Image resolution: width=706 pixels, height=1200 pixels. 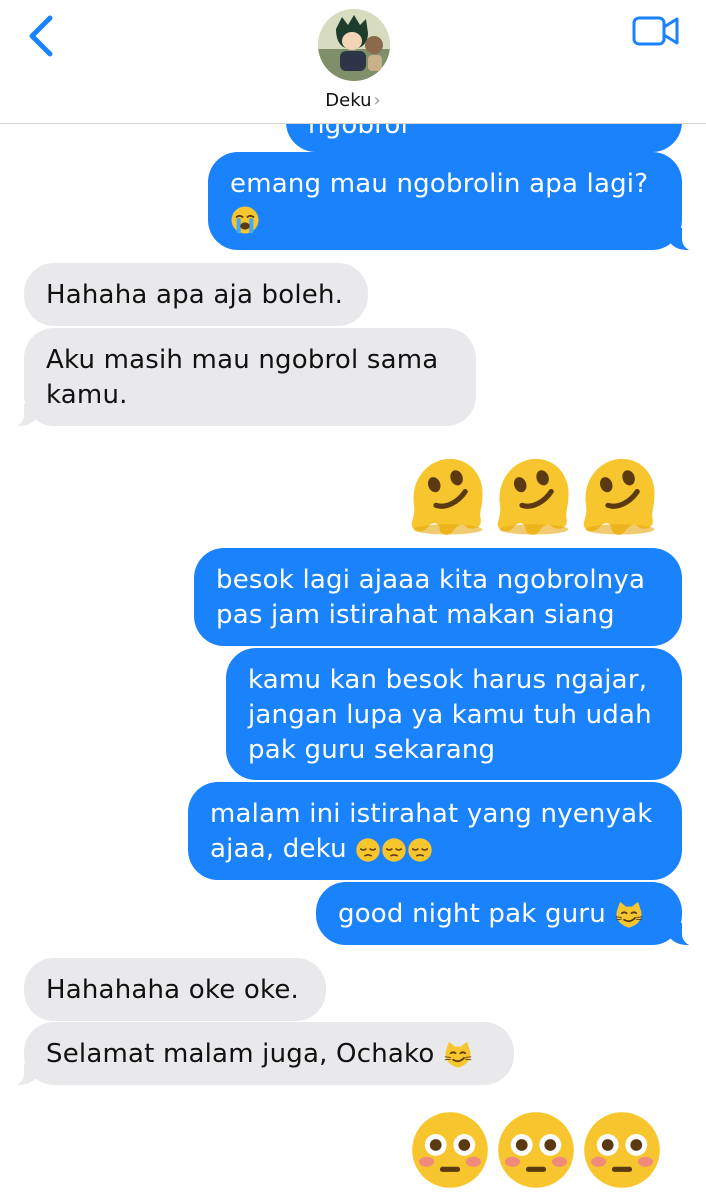 What do you see at coordinates (172, 990) in the screenshot?
I see `message-text: Hahahaha oke oke.` at bounding box center [172, 990].